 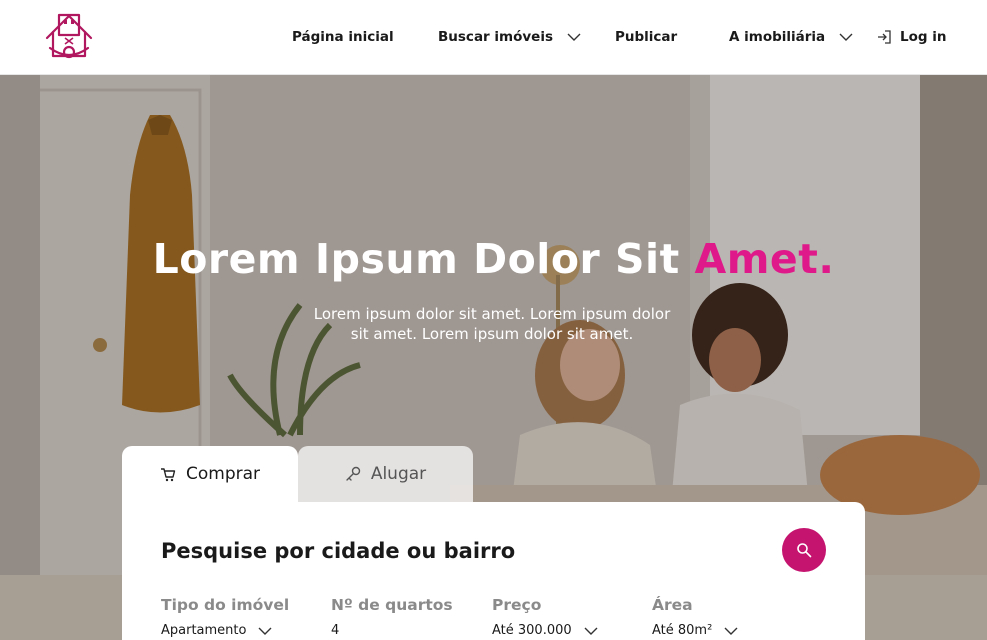 I want to click on tab-alugar: Alugar, so click(x=385, y=474).